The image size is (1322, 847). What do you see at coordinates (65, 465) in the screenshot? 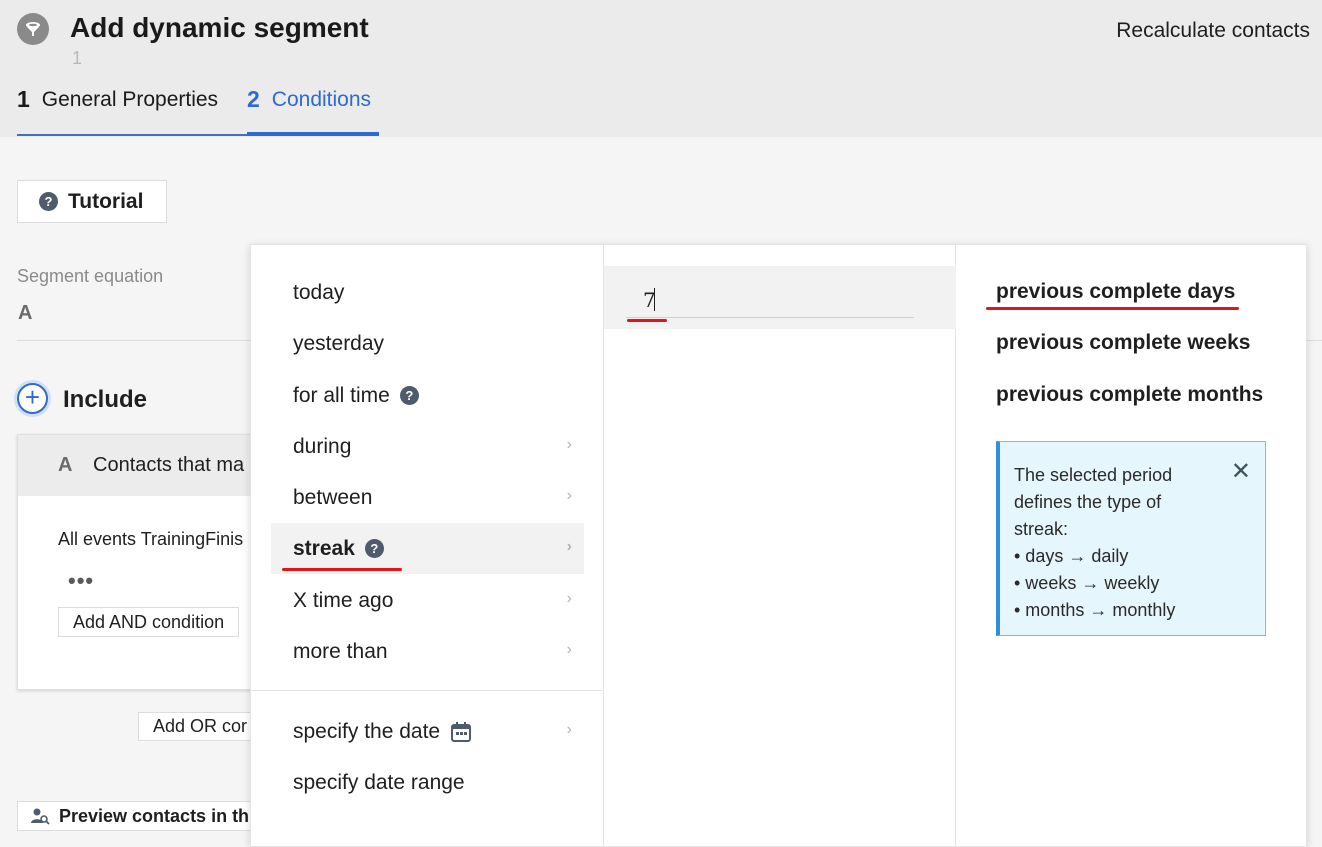
I see `condition-letter: A` at bounding box center [65, 465].